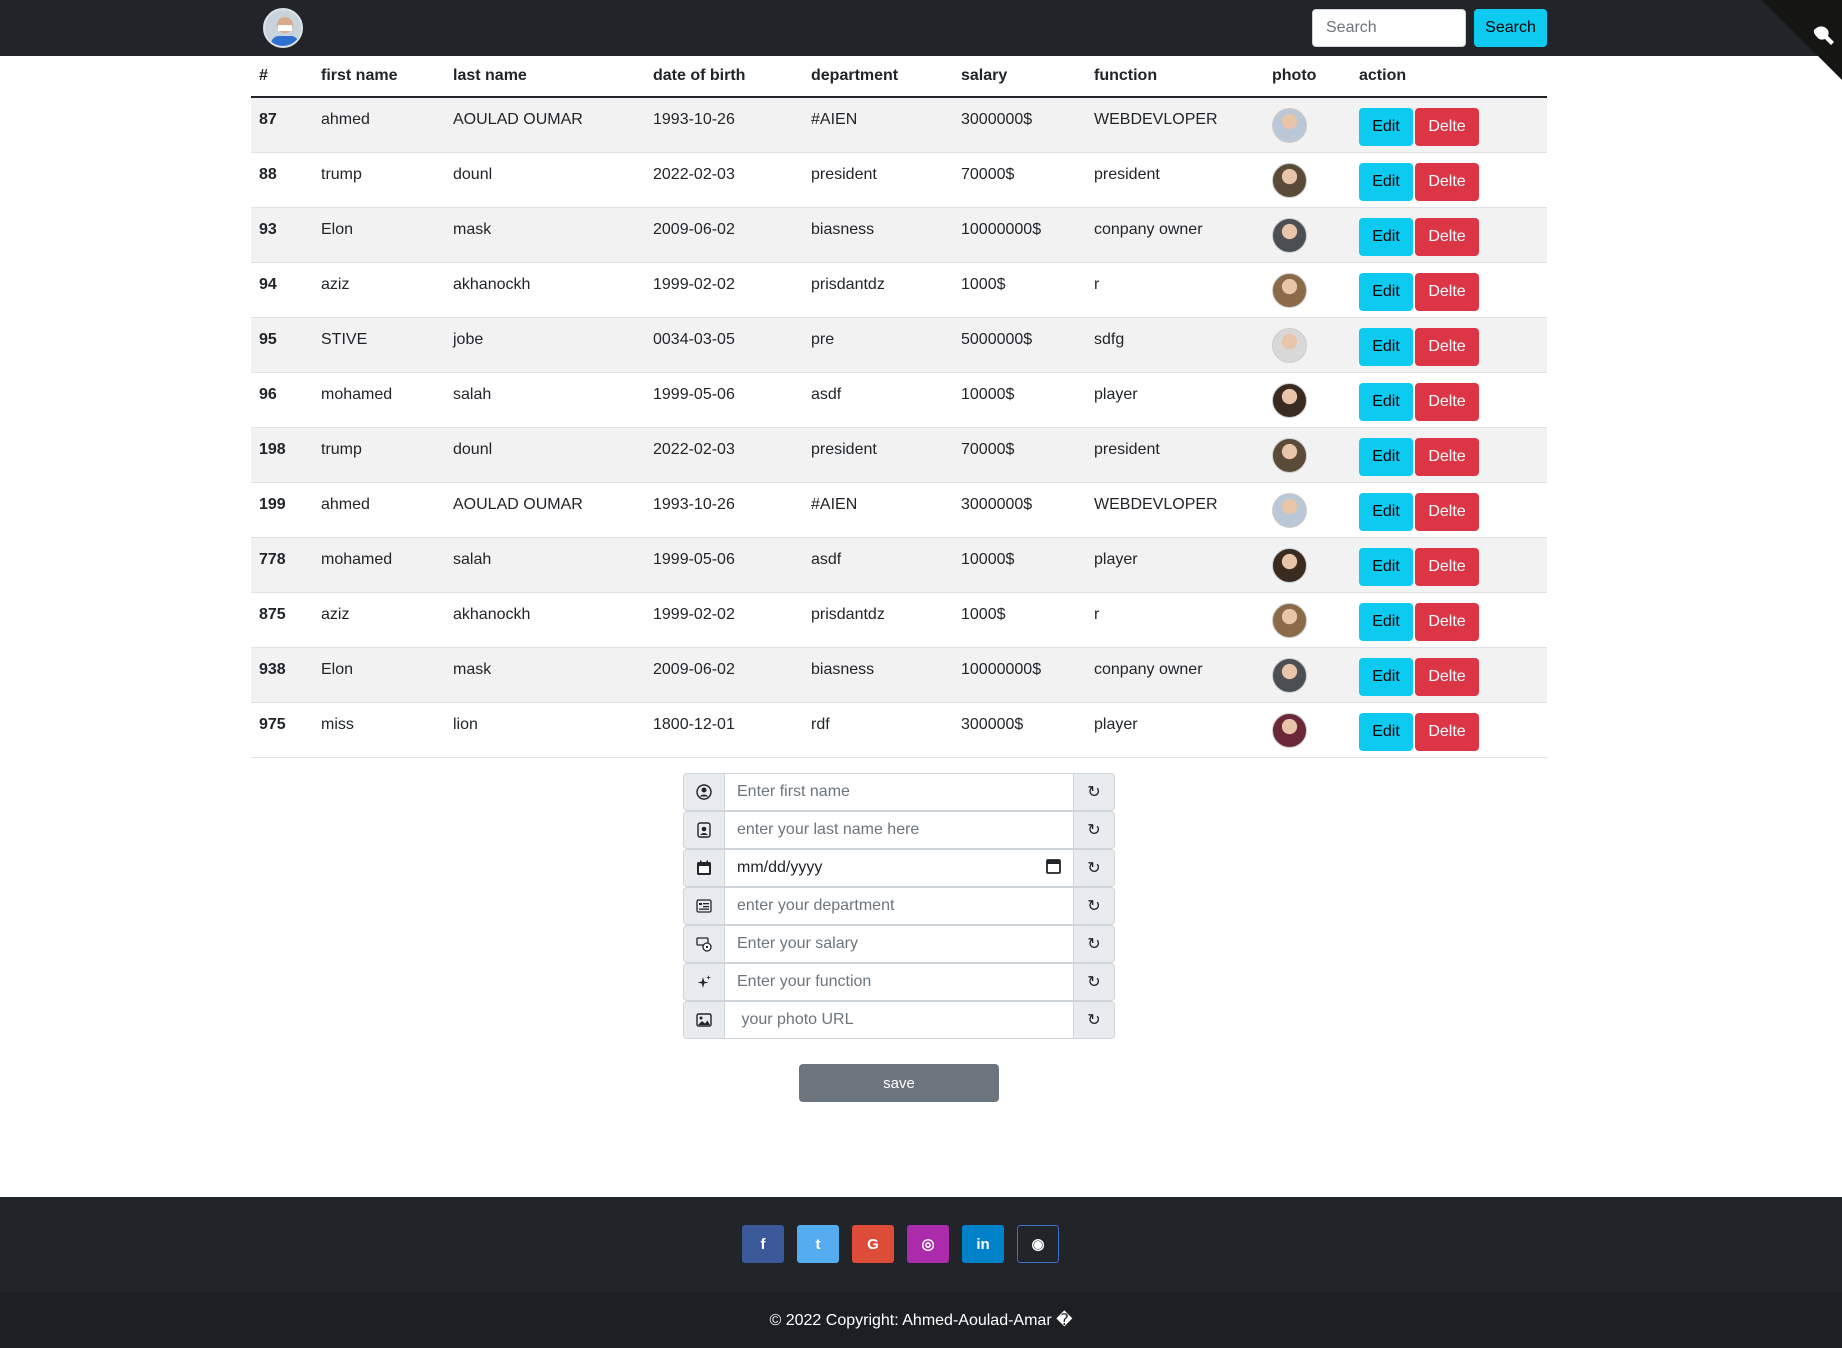 This screenshot has height=1348, width=1842. Describe the element at coordinates (928, 1244) in the screenshot. I see `instagram-icon: ◎` at that location.